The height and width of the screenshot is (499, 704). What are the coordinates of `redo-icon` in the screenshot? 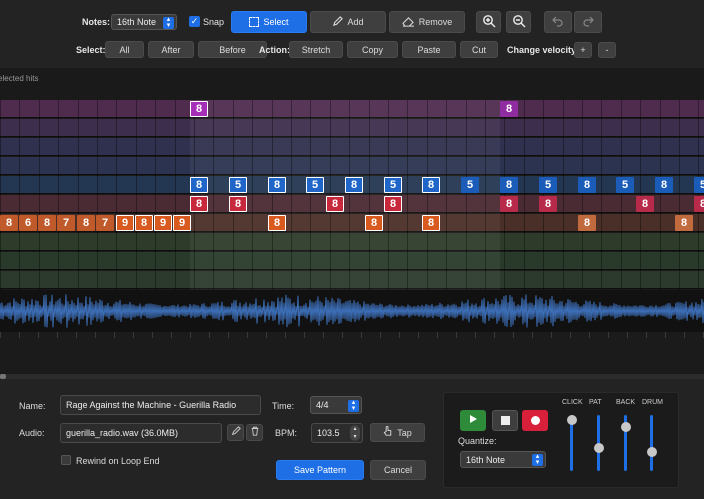 It's located at (588, 22).